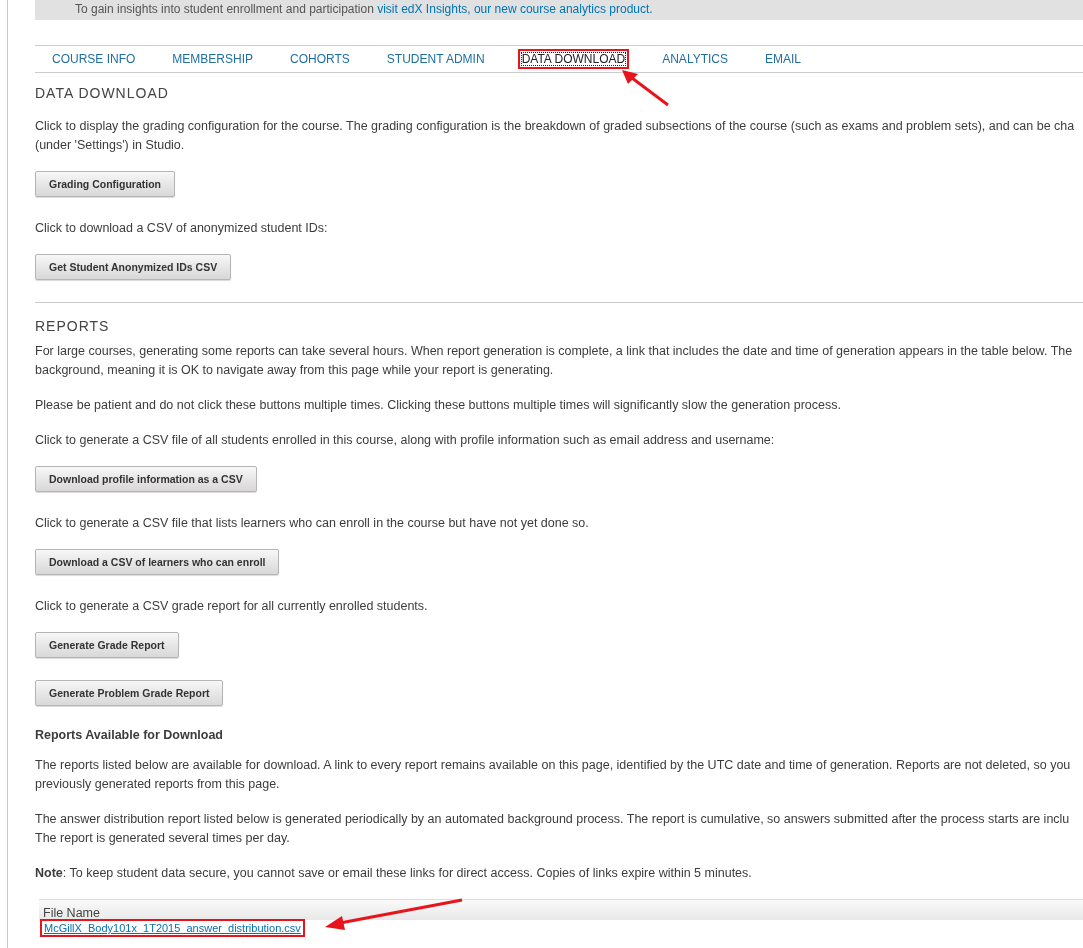 The image size is (1083, 948). I want to click on paragraph: Please be patient and do not click these buttons multiple times. Clicking these buttons multiple times will significantly slow the generation process., so click(438, 405).